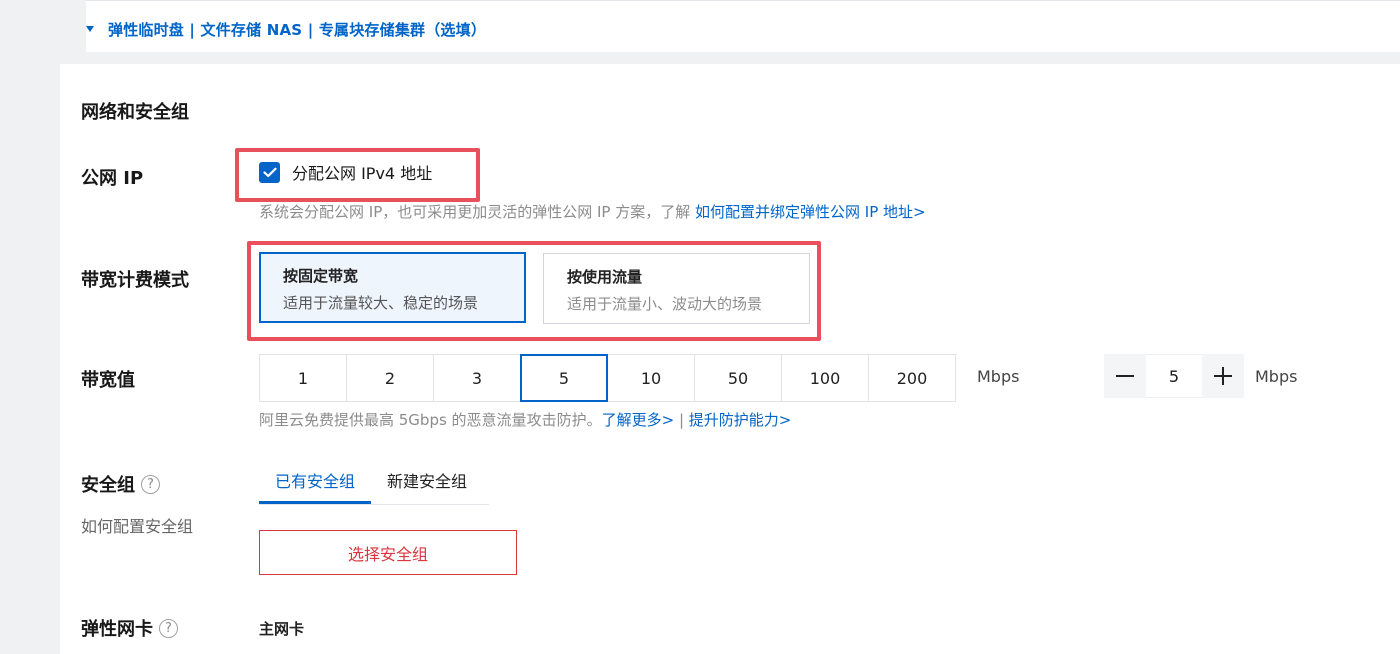 The width and height of the screenshot is (1400, 654). What do you see at coordinates (605, 277) in the screenshot?
I see `billing-traffic-title: 按使用流量` at bounding box center [605, 277].